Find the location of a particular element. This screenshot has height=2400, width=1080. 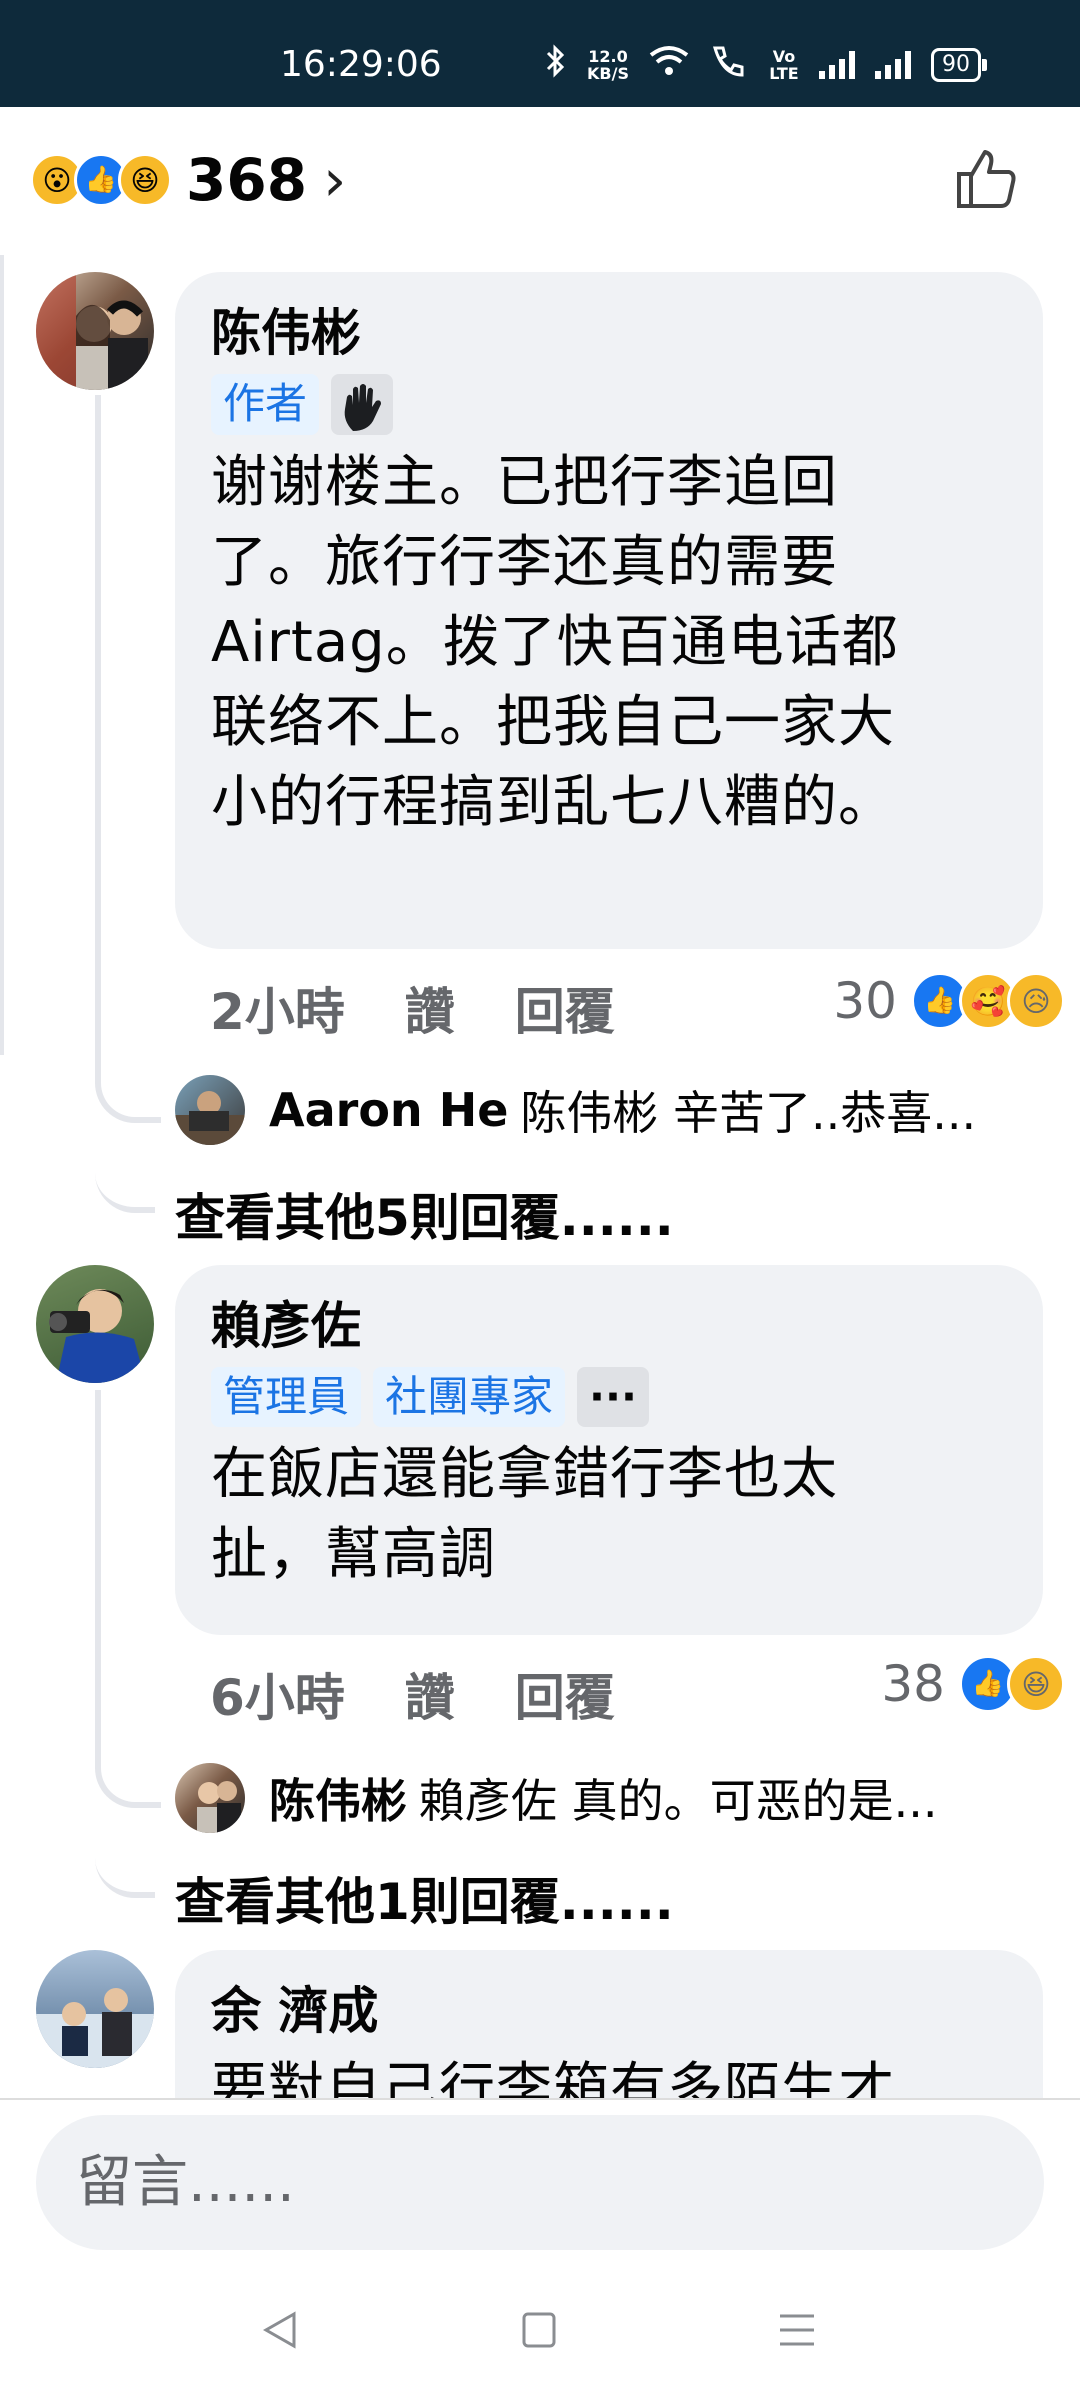

battery-icon: 90 is located at coordinates (958, 65).